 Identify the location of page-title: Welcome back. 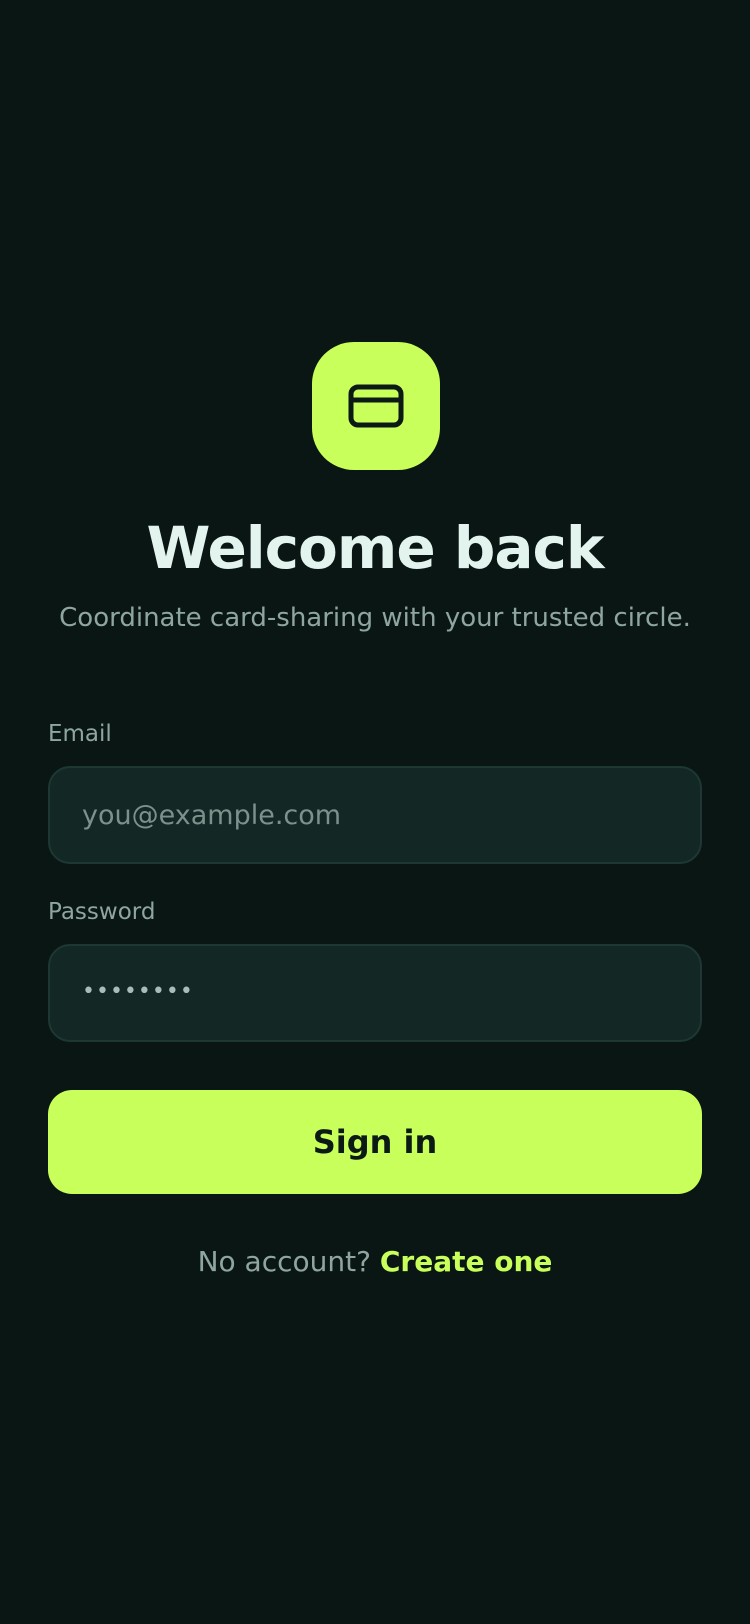
(375, 548).